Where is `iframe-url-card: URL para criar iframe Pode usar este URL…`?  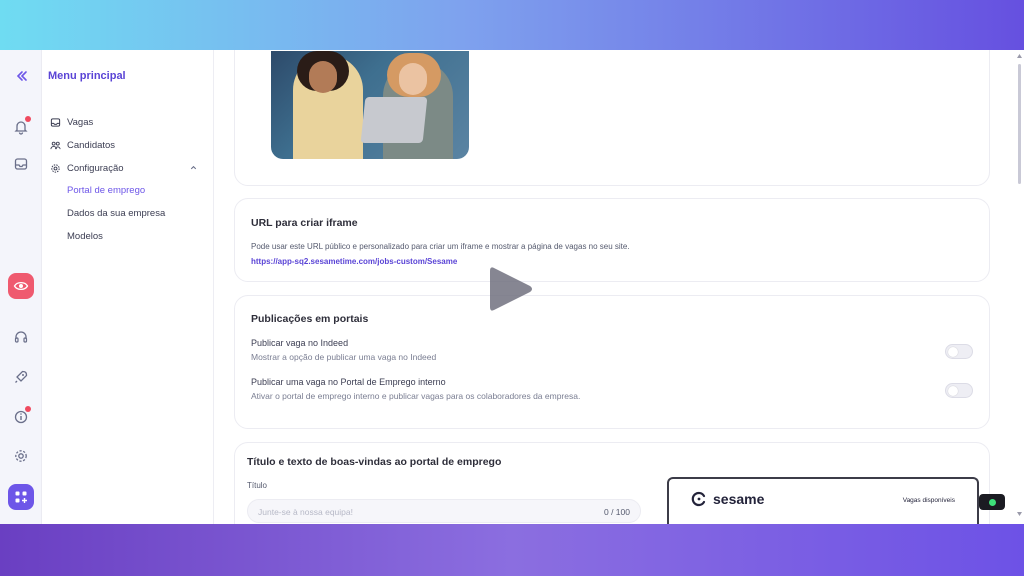
iframe-url-card: URL para criar iframe Pode usar este URL… is located at coordinates (612, 240).